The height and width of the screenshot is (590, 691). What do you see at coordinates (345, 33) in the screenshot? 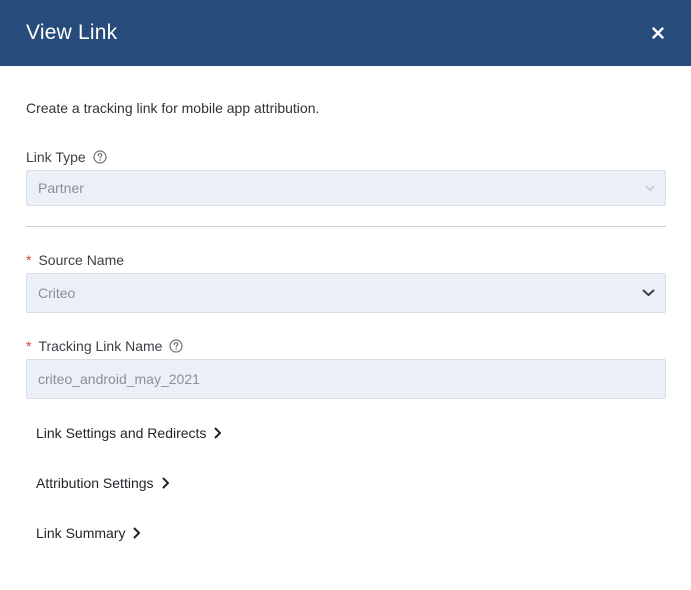
I see `modal-header: View Link` at bounding box center [345, 33].